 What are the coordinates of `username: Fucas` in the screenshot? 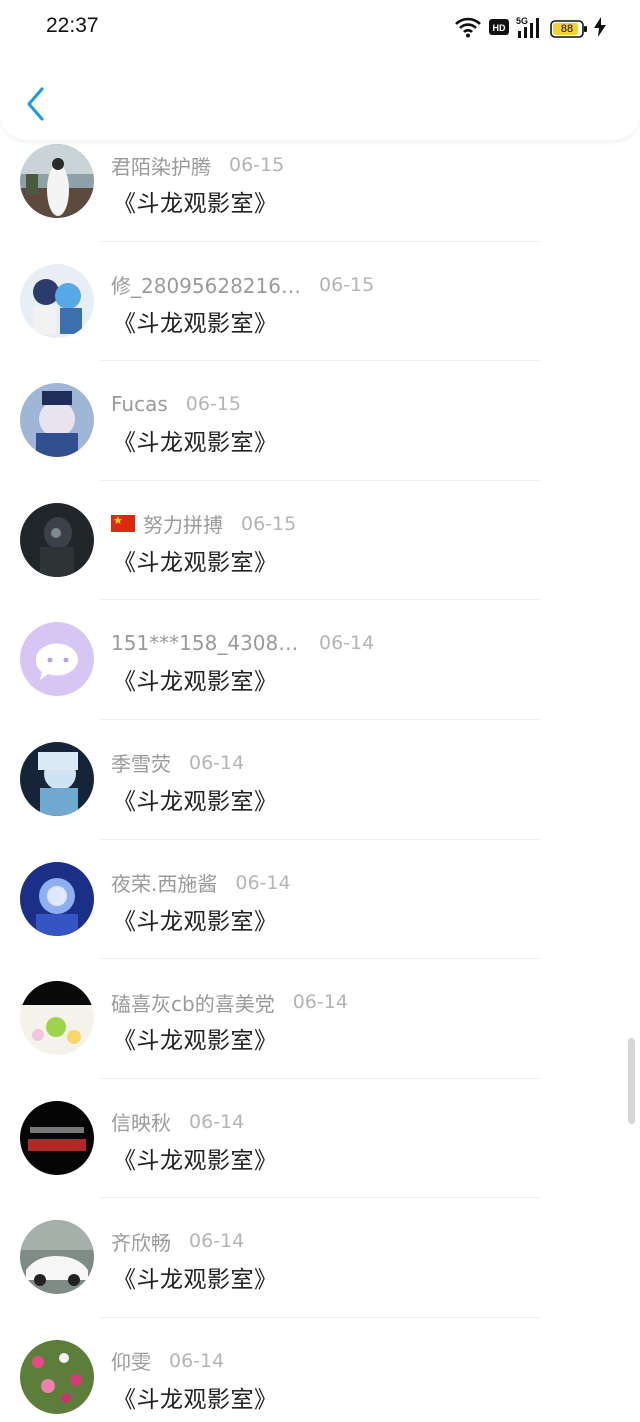 It's located at (139, 404).